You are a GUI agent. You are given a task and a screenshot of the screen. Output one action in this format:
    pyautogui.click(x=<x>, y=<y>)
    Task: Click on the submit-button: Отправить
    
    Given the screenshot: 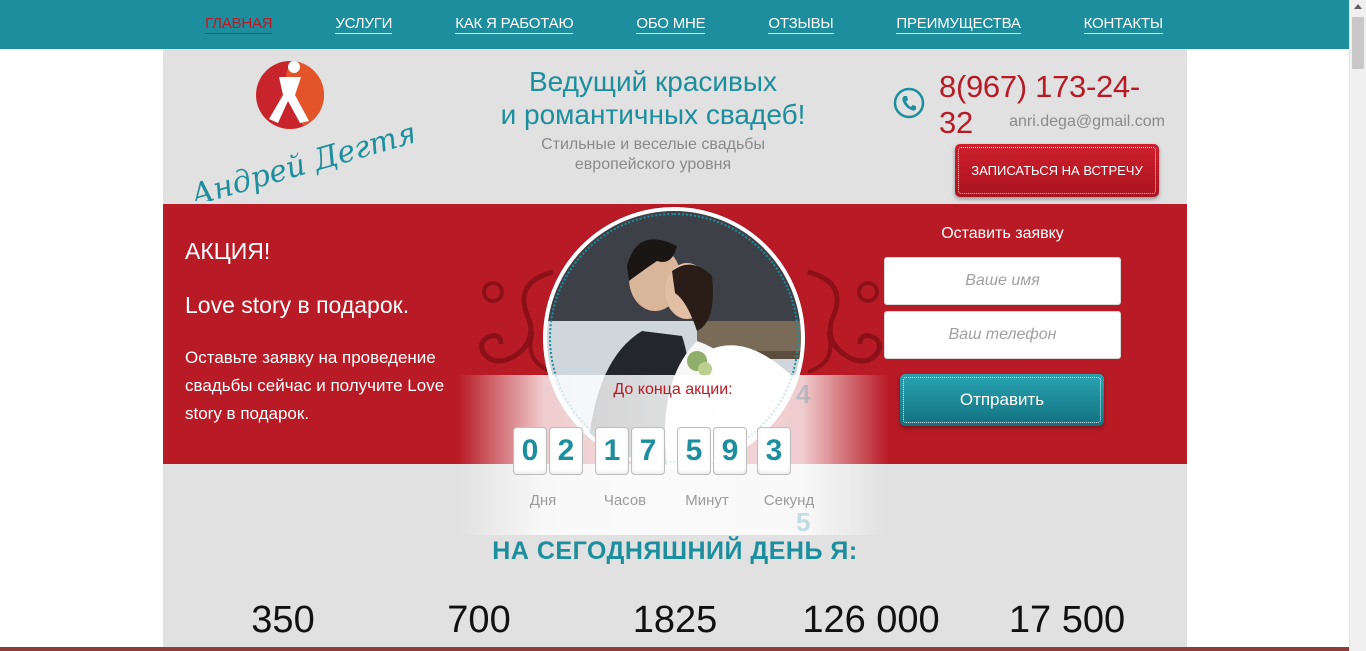 What is the action you would take?
    pyautogui.click(x=1002, y=400)
    